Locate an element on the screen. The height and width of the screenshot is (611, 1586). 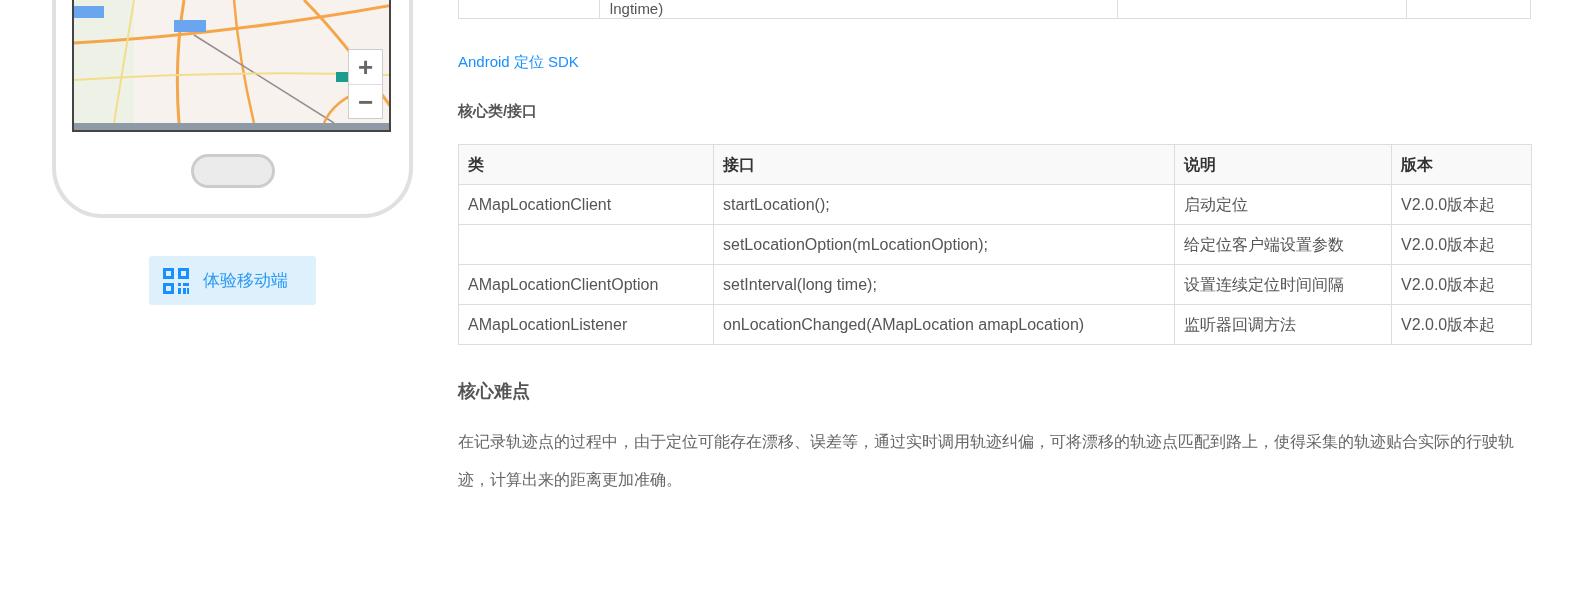
home-button is located at coordinates (232, 171).